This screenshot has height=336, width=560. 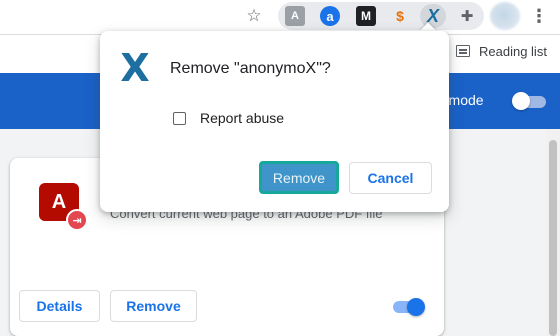 I want to click on menu-dots-icon: ⋮, so click(x=539, y=16).